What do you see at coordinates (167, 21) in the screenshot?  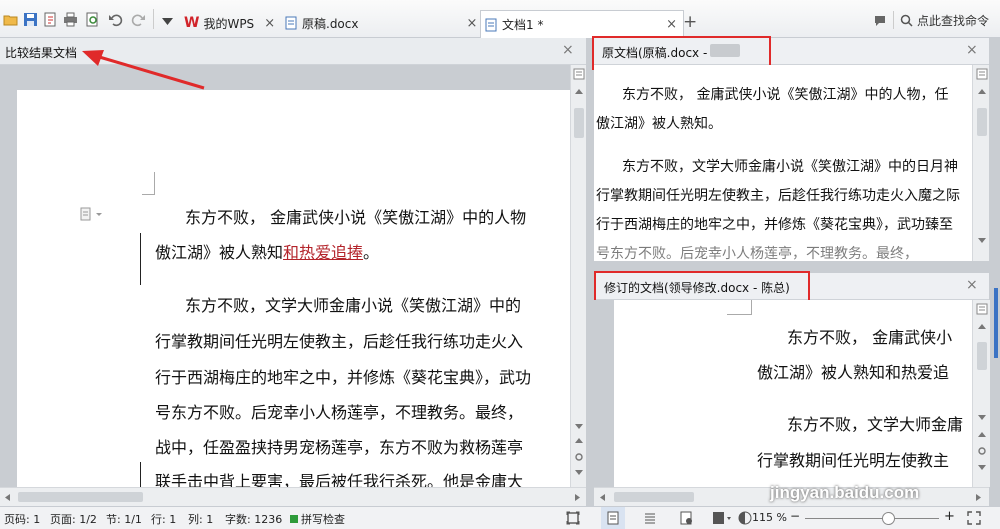 I see `customize-dropdown-icon` at bounding box center [167, 21].